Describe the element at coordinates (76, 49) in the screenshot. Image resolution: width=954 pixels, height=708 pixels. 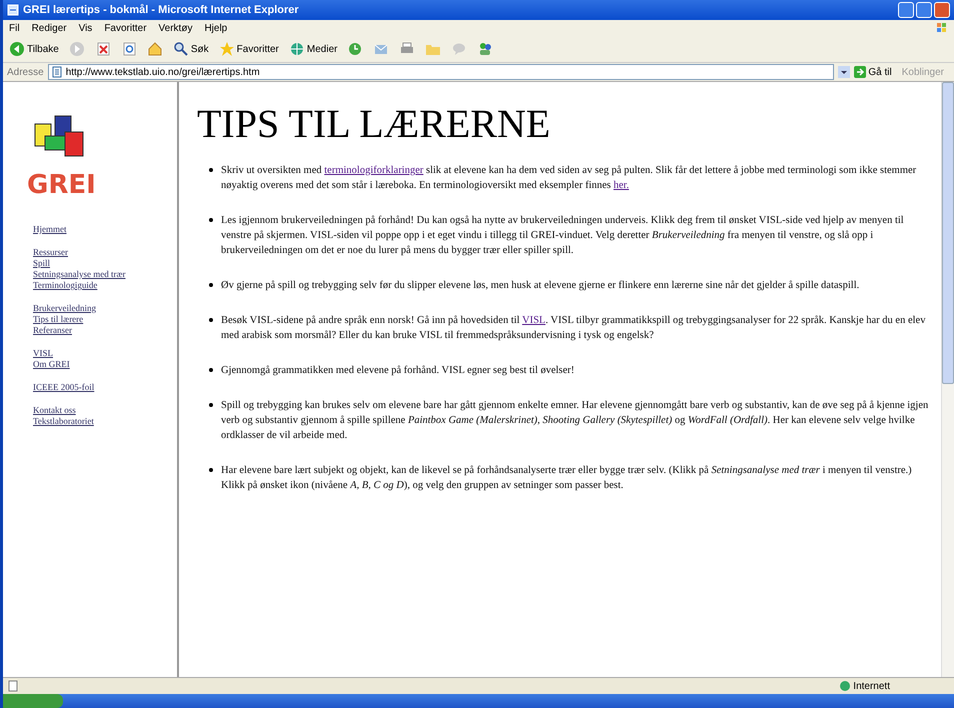
I see `forward-icon` at that location.